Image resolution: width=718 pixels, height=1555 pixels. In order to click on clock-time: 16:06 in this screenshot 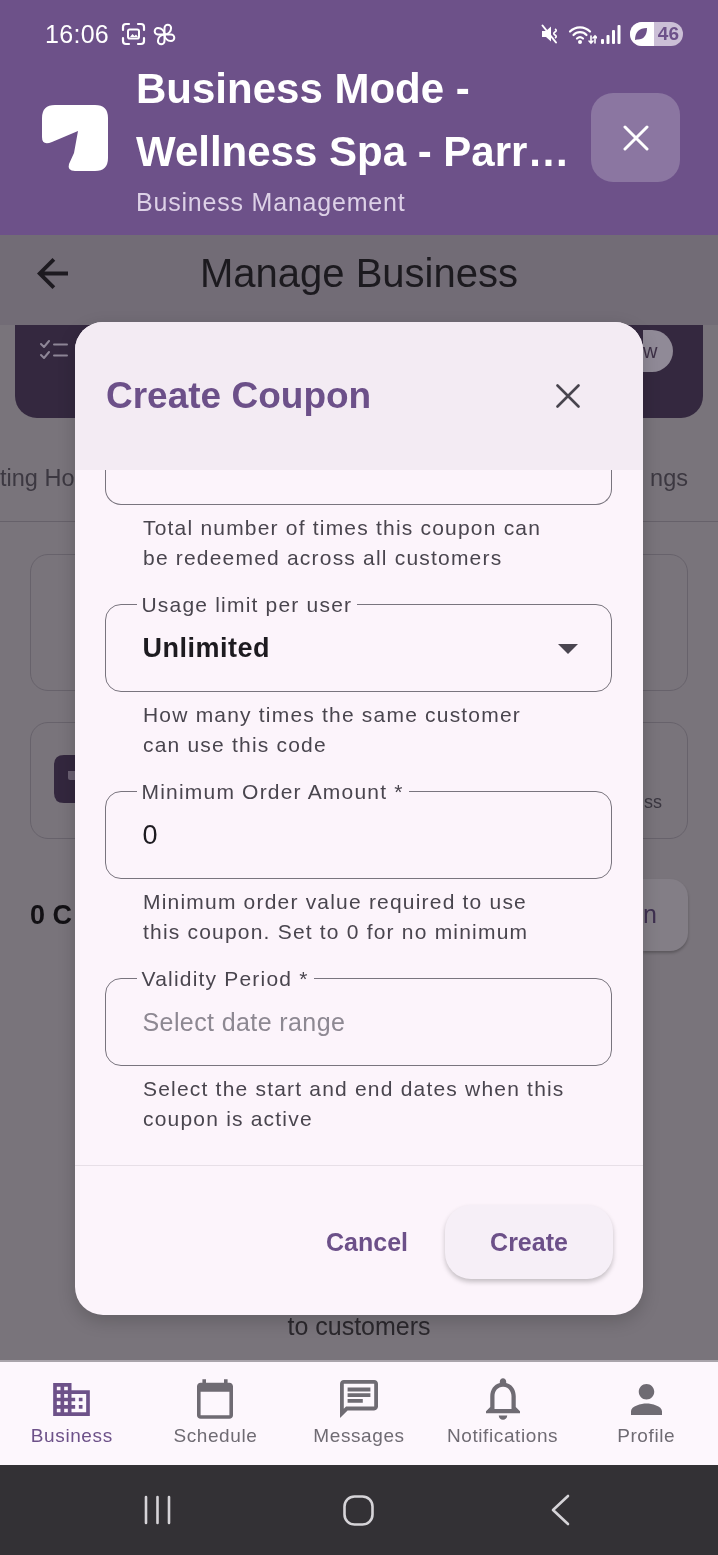, I will do `click(77, 34)`.